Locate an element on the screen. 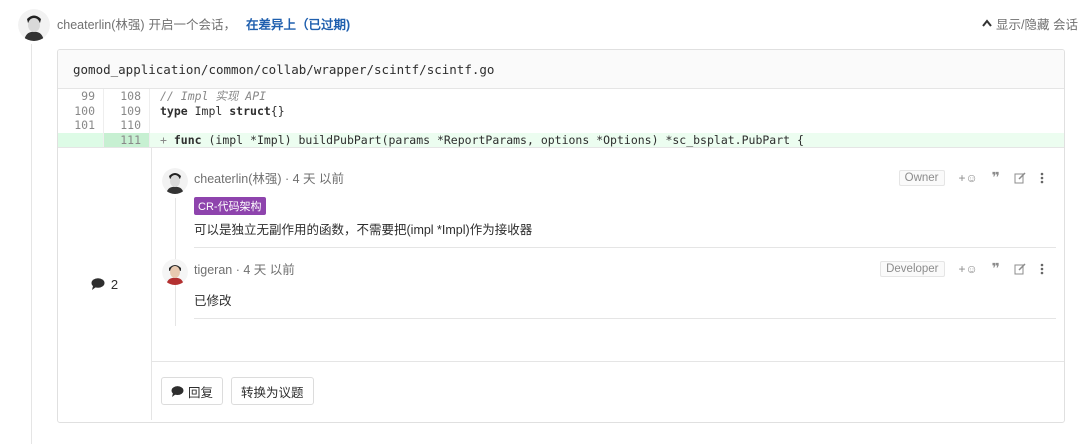 The image size is (1080, 444). comment-count: 2 is located at coordinates (114, 284).